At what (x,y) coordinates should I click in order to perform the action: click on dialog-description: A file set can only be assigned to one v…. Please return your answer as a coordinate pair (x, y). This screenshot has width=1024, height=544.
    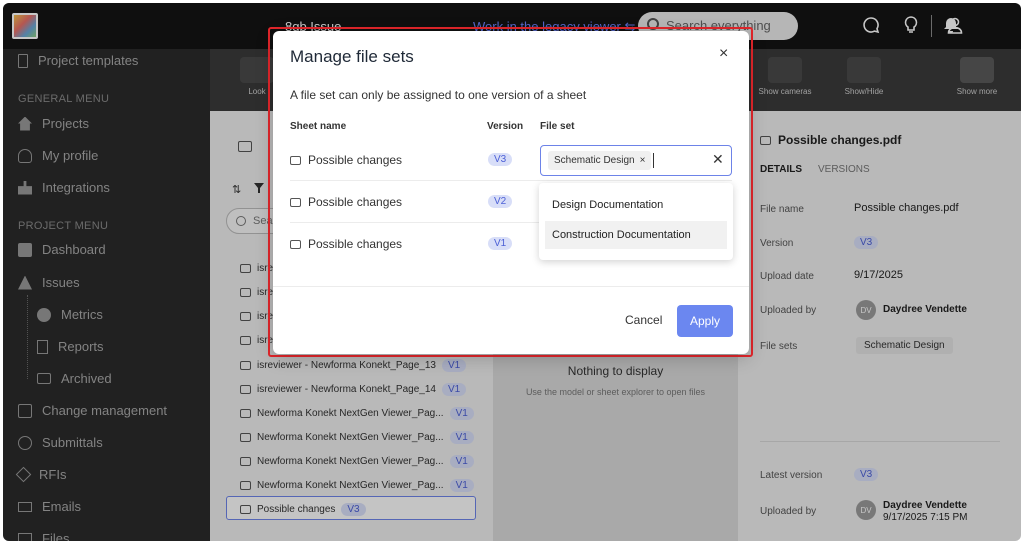
    Looking at the image, I should click on (438, 95).